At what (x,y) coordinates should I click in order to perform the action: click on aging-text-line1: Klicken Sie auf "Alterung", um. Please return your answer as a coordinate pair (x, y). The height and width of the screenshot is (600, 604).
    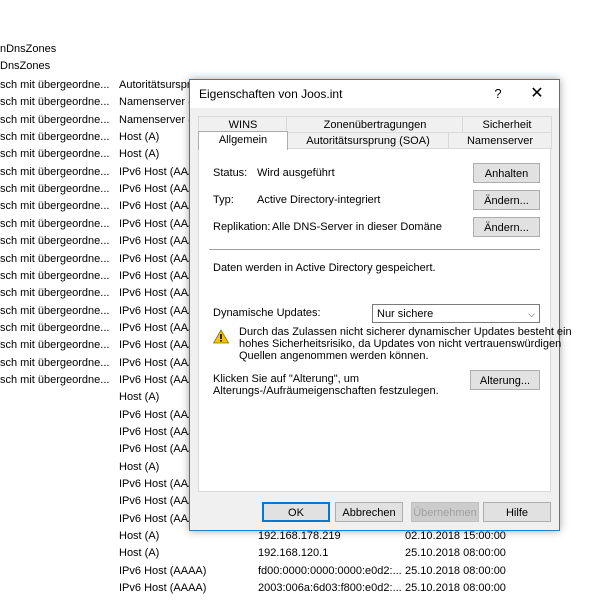
    Looking at the image, I should click on (286, 379).